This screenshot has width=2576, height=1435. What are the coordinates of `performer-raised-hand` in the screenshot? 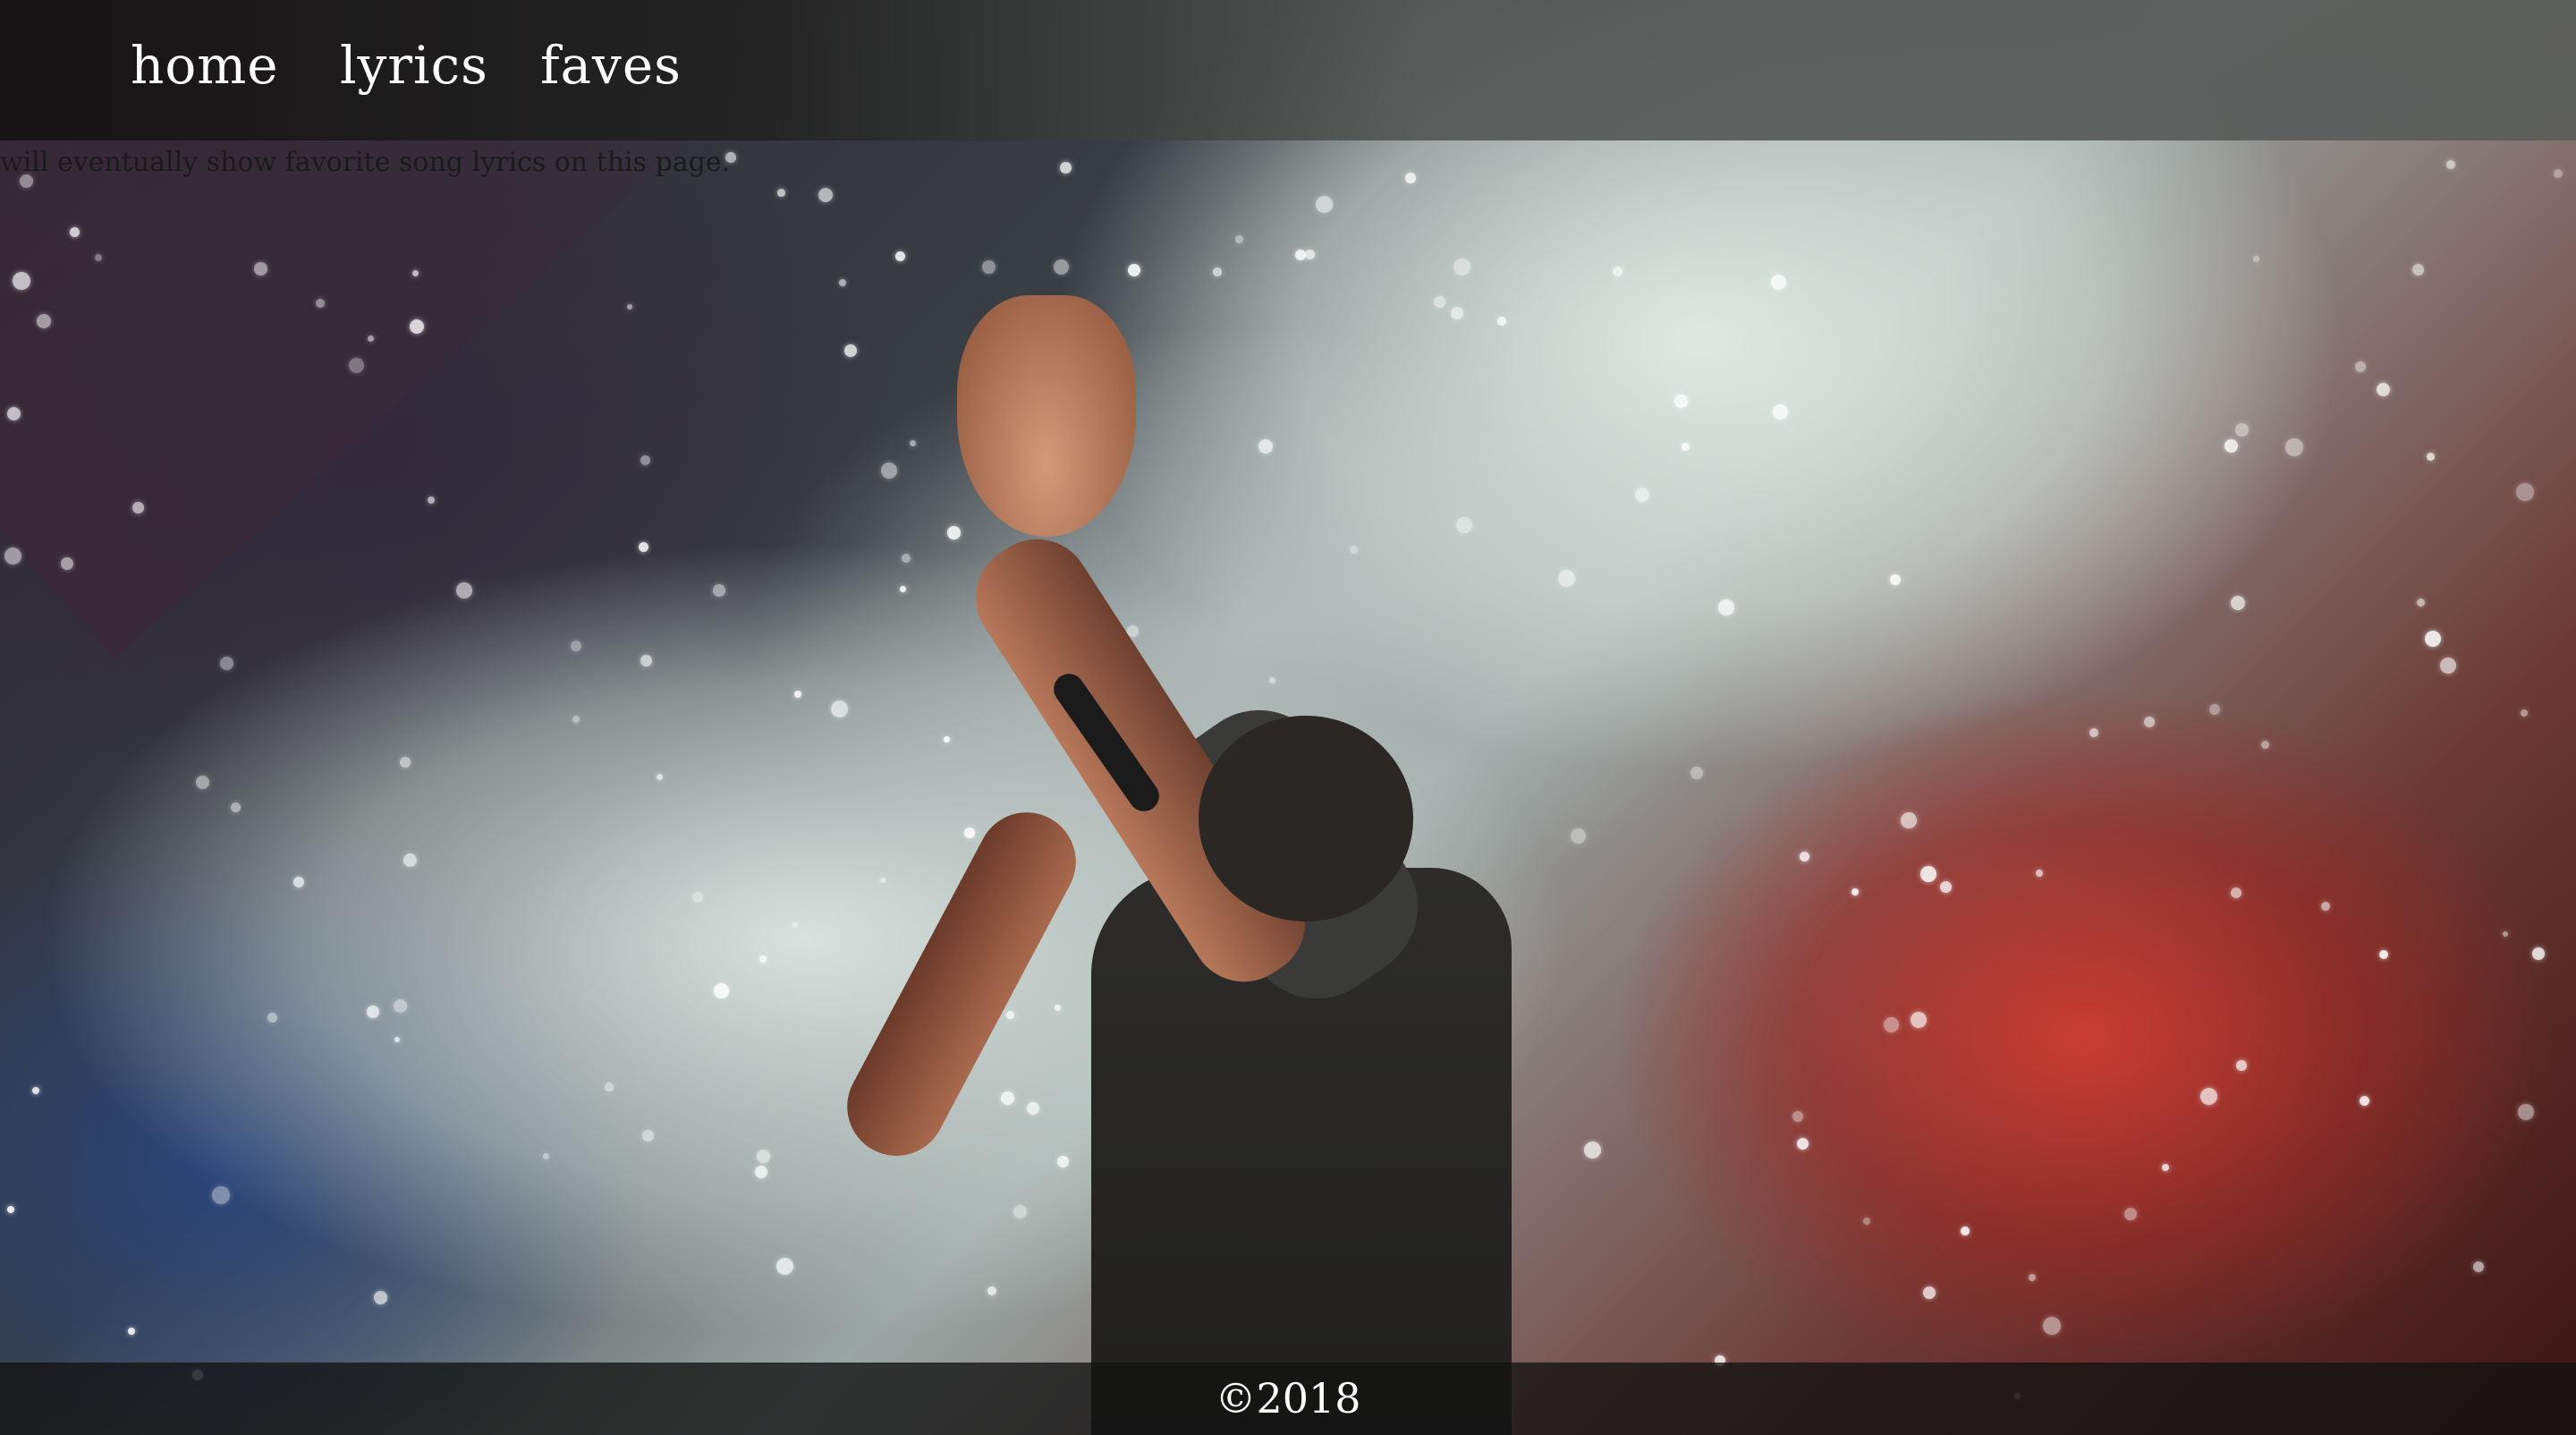 It's located at (1046, 416).